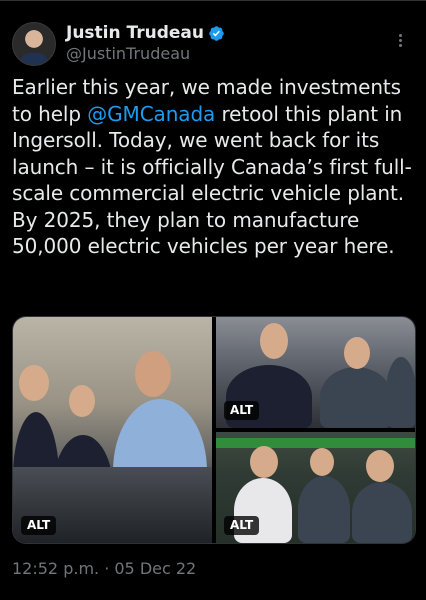  Describe the element at coordinates (213, 0) in the screenshot. I see `top-divider` at that location.